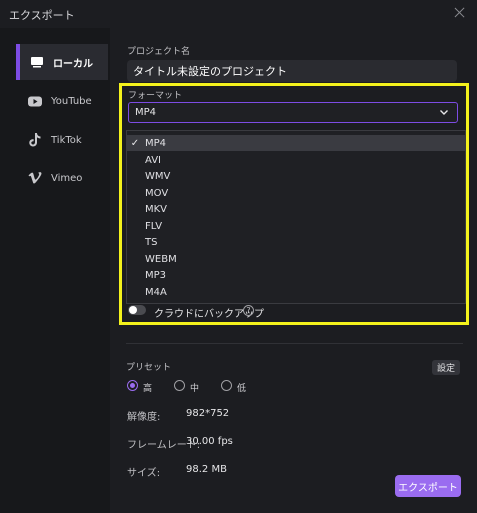 The width and height of the screenshot is (477, 513). I want to click on resolution-value: 982*752, so click(208, 413).